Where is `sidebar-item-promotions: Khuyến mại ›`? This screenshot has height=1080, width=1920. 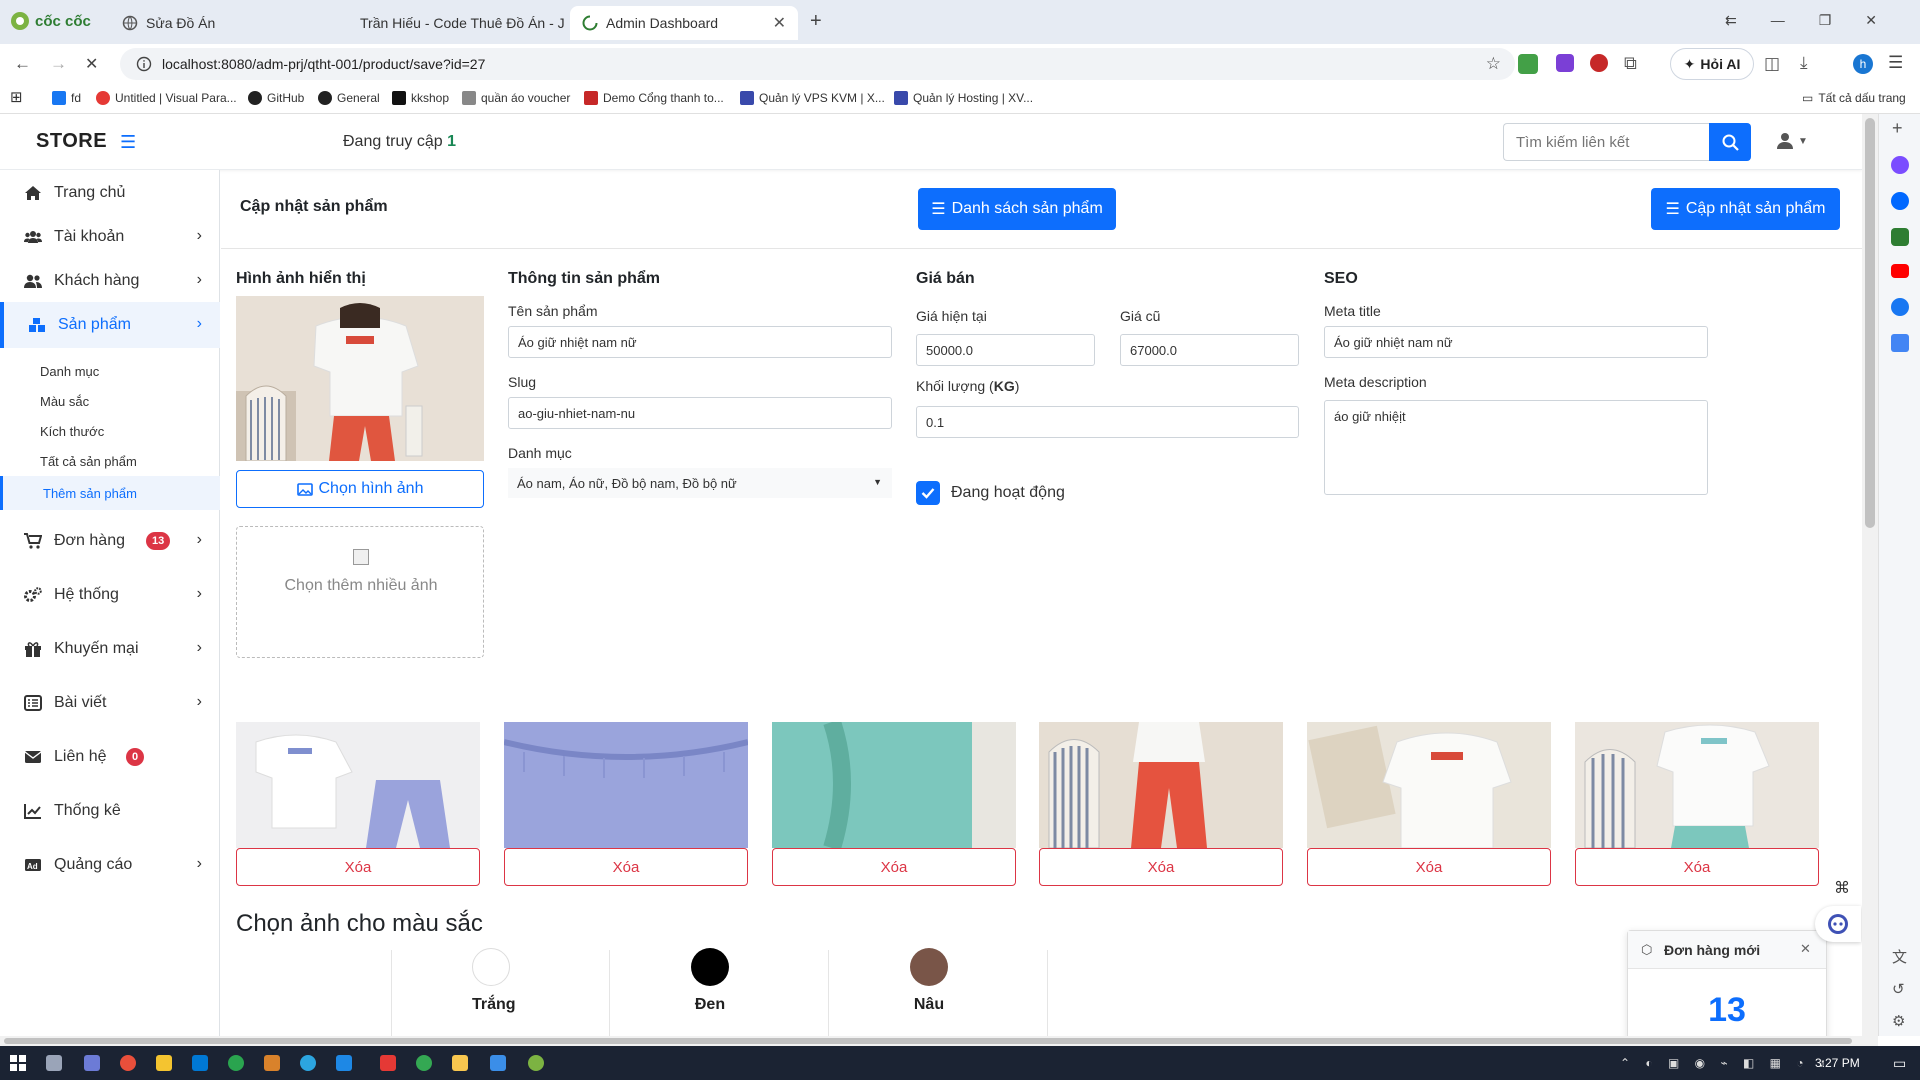 sidebar-item-promotions: Khuyến mại › is located at coordinates (110, 649).